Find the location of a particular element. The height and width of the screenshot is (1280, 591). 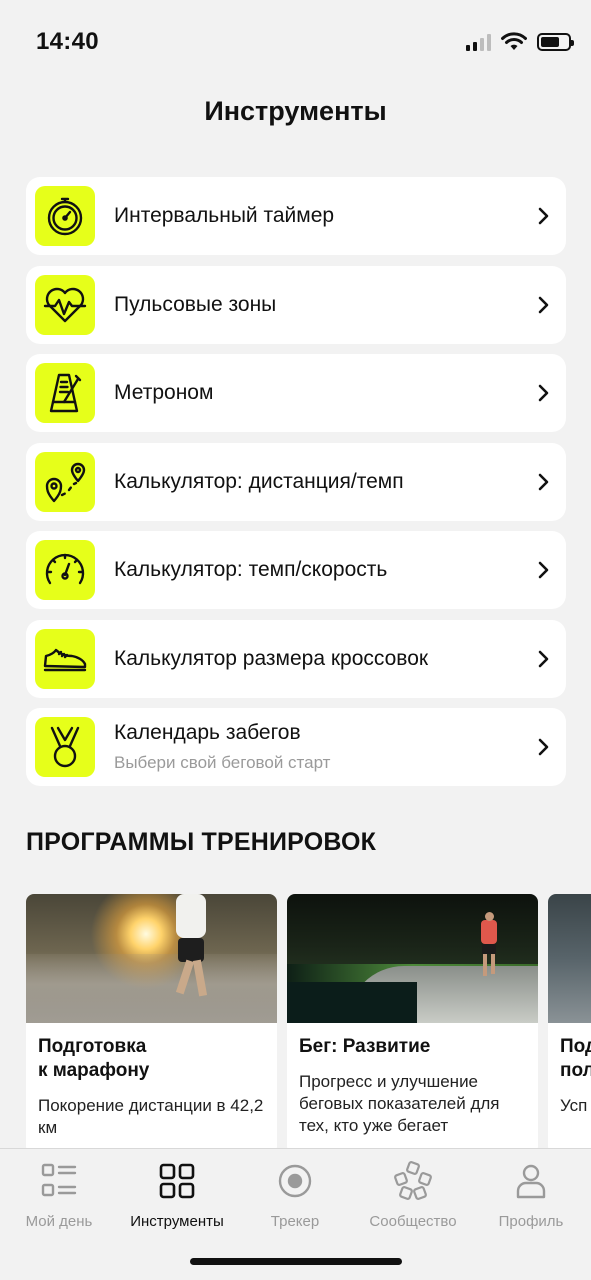

tool-text: Интервальный таймер is located at coordinates (325, 216).